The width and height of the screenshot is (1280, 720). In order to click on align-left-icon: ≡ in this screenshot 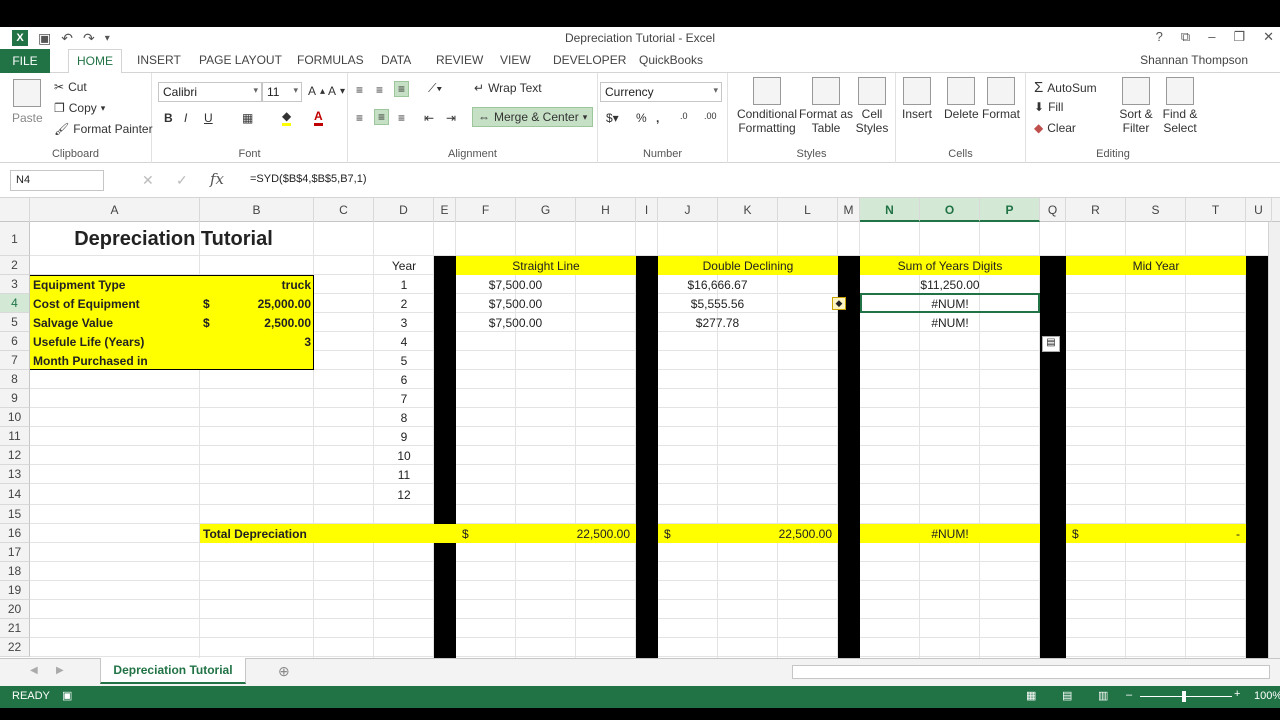, I will do `click(359, 118)`.